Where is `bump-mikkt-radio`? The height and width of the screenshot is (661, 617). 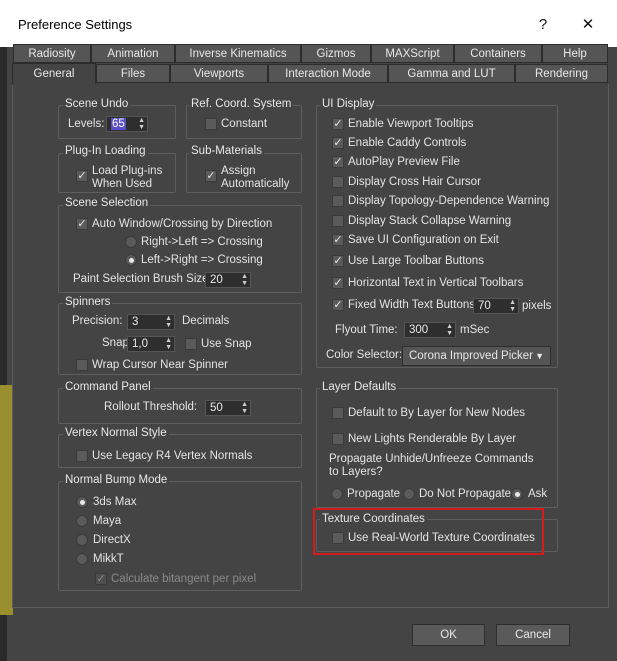 bump-mikkt-radio is located at coordinates (82, 559).